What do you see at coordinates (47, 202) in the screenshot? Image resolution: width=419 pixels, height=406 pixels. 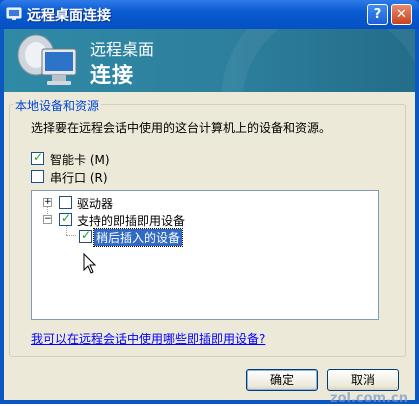 I see `expand-drives-icon: +` at bounding box center [47, 202].